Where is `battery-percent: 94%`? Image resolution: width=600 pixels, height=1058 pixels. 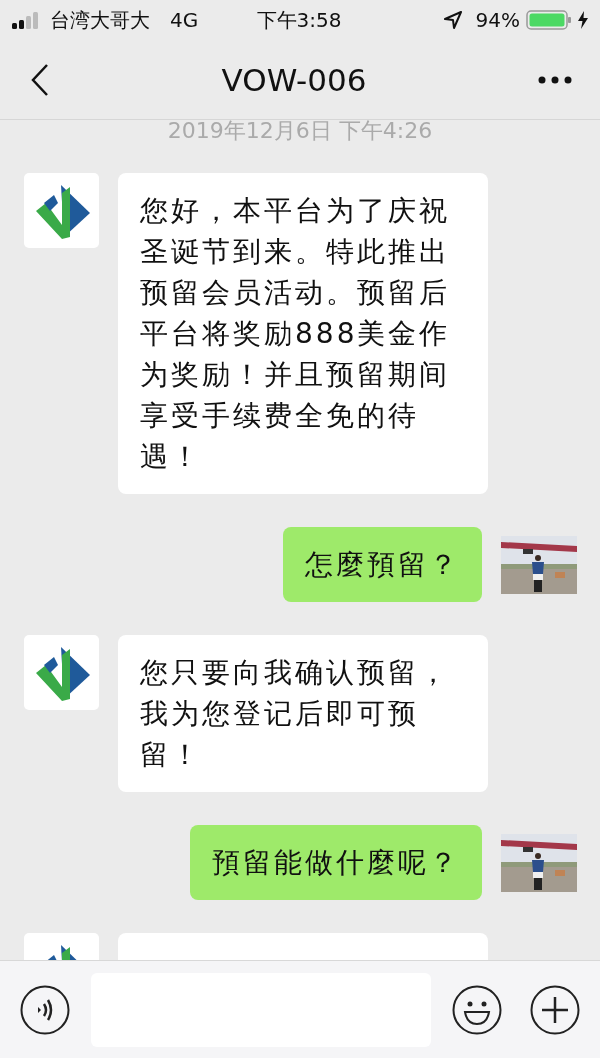 battery-percent: 94% is located at coordinates (497, 20).